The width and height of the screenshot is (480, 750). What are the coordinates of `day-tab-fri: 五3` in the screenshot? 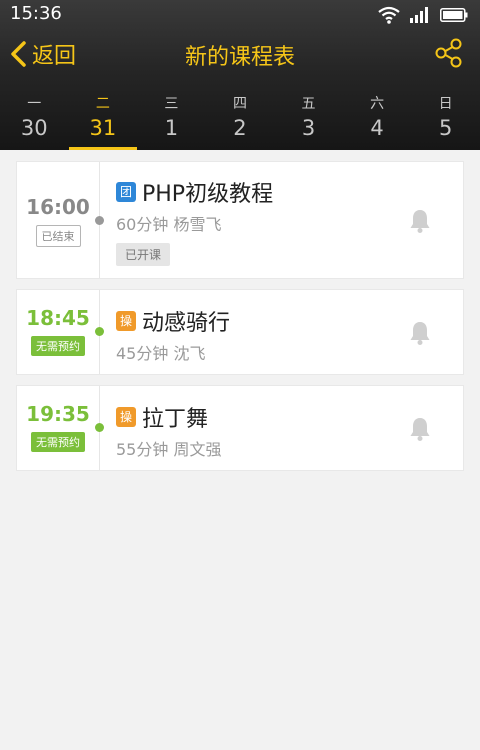 It's located at (308, 119).